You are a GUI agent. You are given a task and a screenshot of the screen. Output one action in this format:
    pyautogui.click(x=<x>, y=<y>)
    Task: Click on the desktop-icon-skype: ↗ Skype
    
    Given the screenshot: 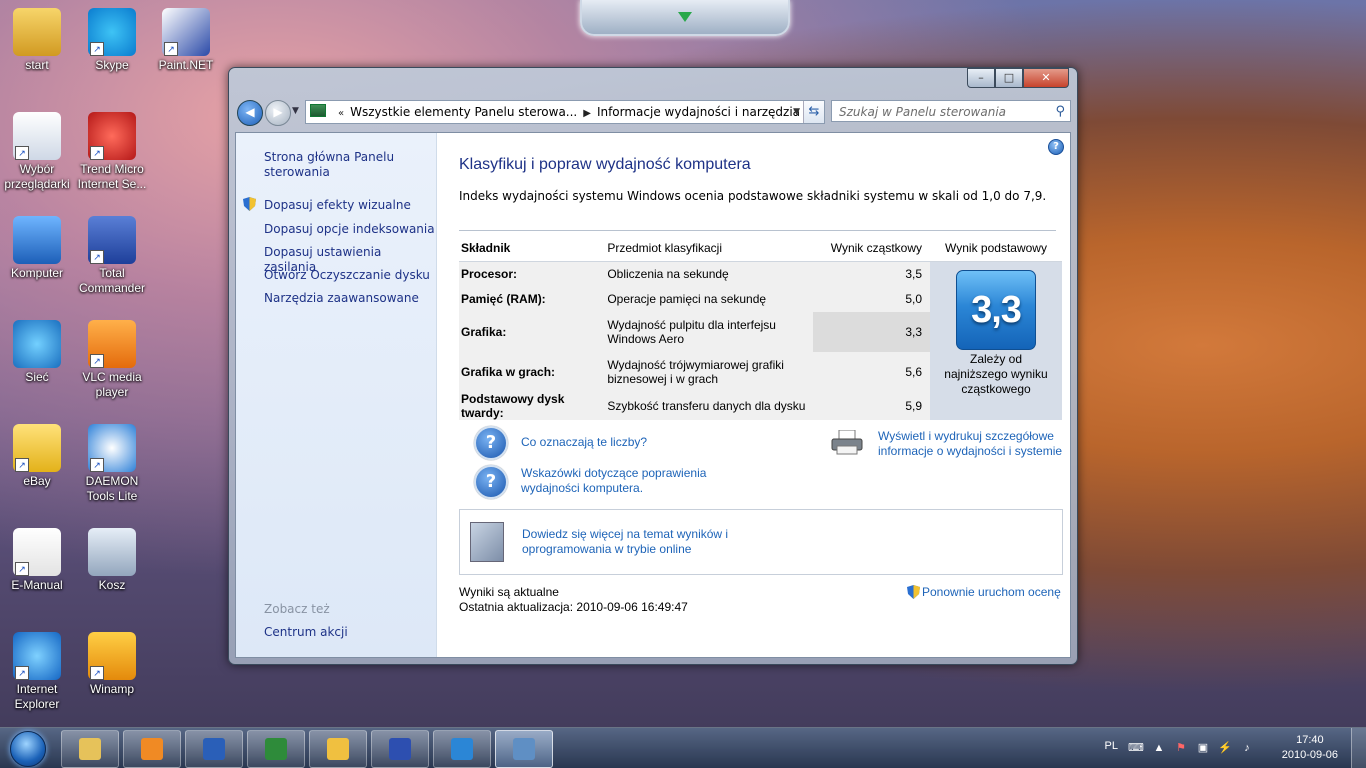 What is the action you would take?
    pyautogui.click(x=112, y=40)
    